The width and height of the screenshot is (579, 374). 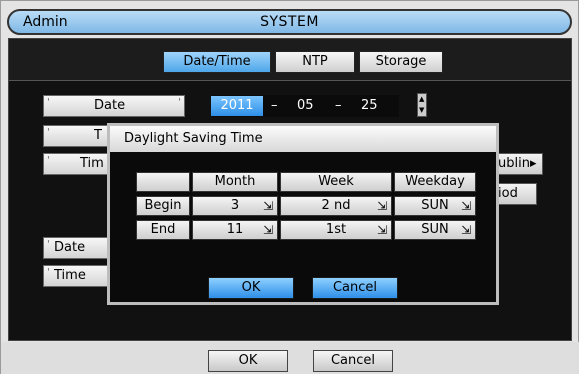 I want to click on header-corner, so click(x=163, y=182).